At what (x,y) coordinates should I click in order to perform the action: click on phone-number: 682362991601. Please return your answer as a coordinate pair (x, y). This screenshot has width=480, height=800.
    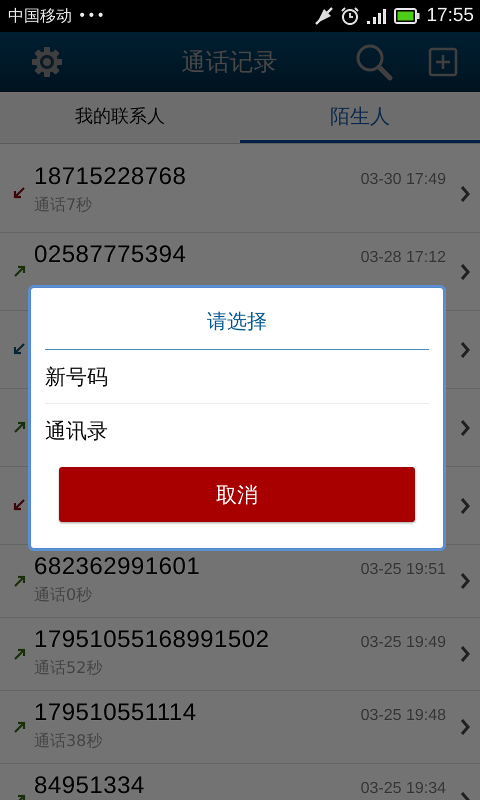
    Looking at the image, I should click on (117, 567).